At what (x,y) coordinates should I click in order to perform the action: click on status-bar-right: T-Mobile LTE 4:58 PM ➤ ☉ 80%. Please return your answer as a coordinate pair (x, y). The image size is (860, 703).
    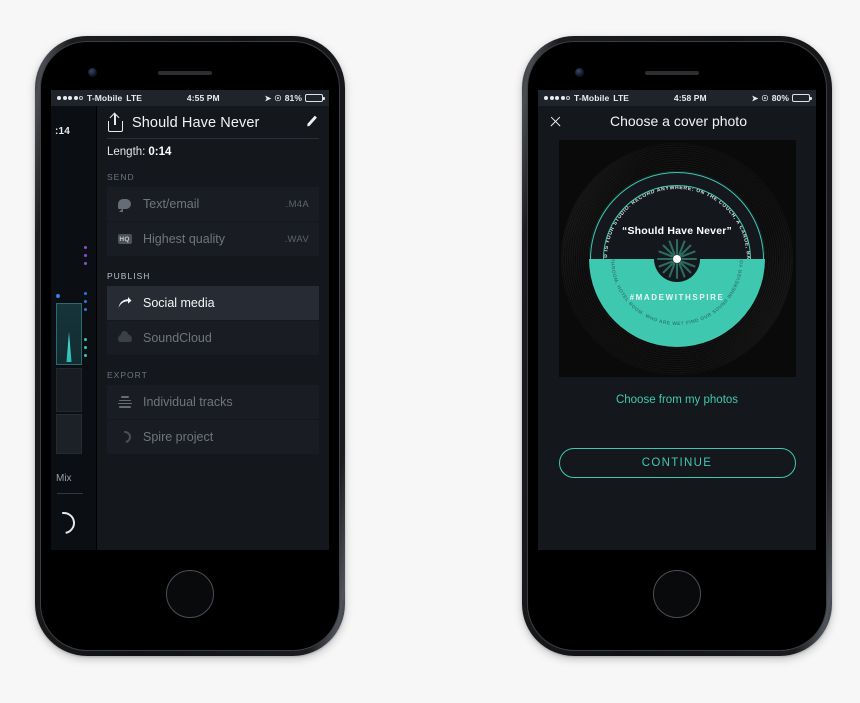
    Looking at the image, I should click on (677, 98).